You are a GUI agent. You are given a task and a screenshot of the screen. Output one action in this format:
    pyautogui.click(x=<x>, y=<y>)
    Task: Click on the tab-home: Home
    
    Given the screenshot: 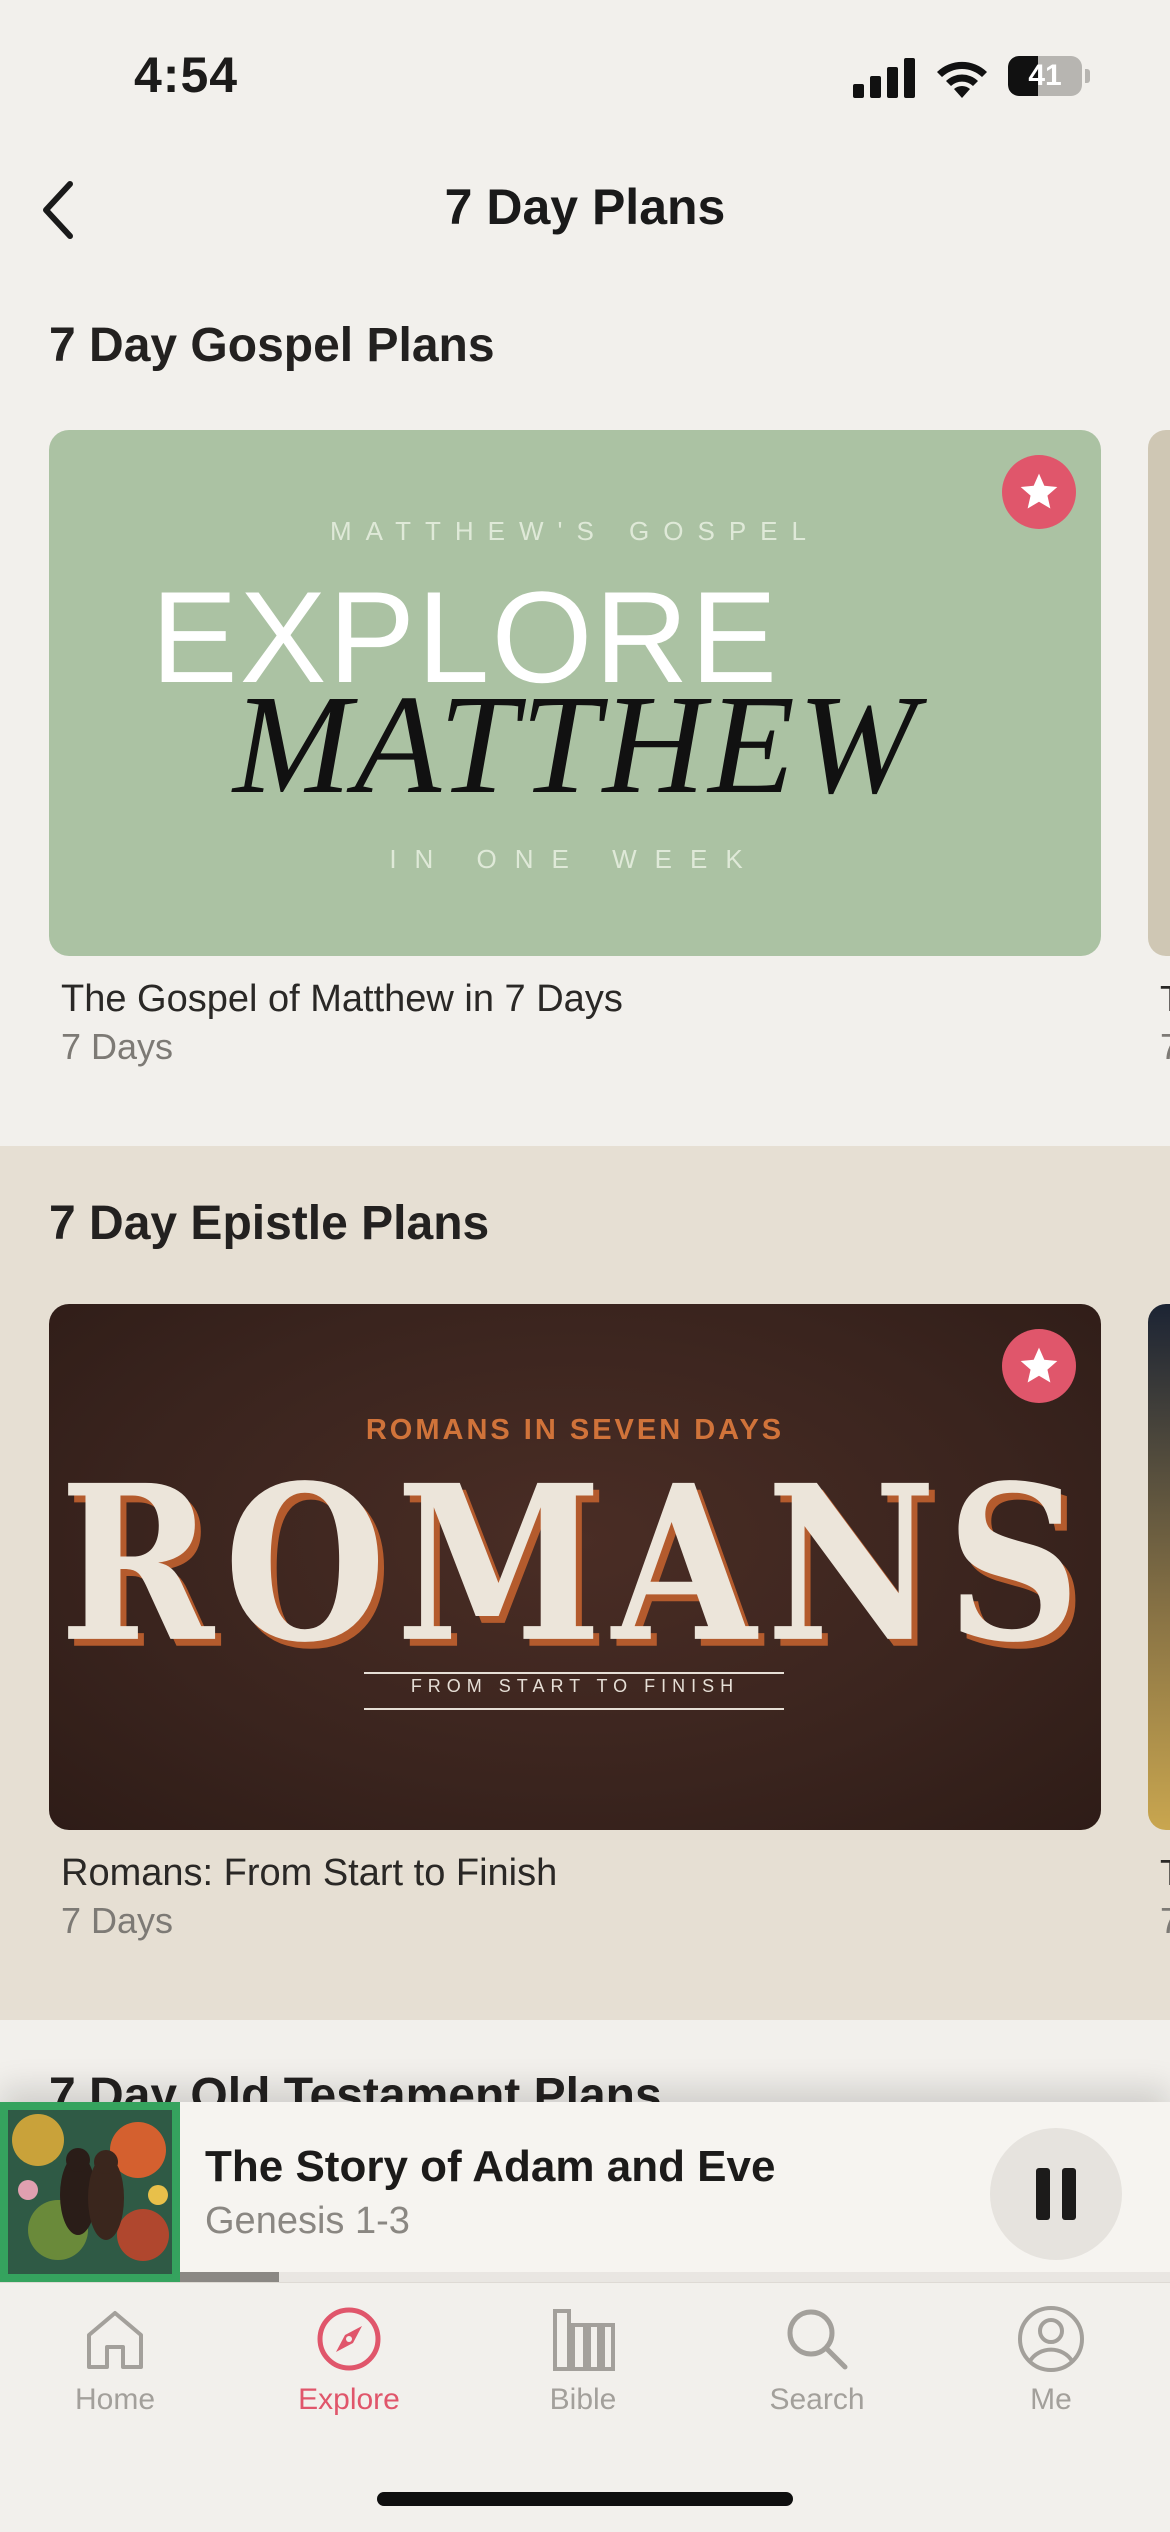 What is the action you would take?
    pyautogui.click(x=115, y=2368)
    